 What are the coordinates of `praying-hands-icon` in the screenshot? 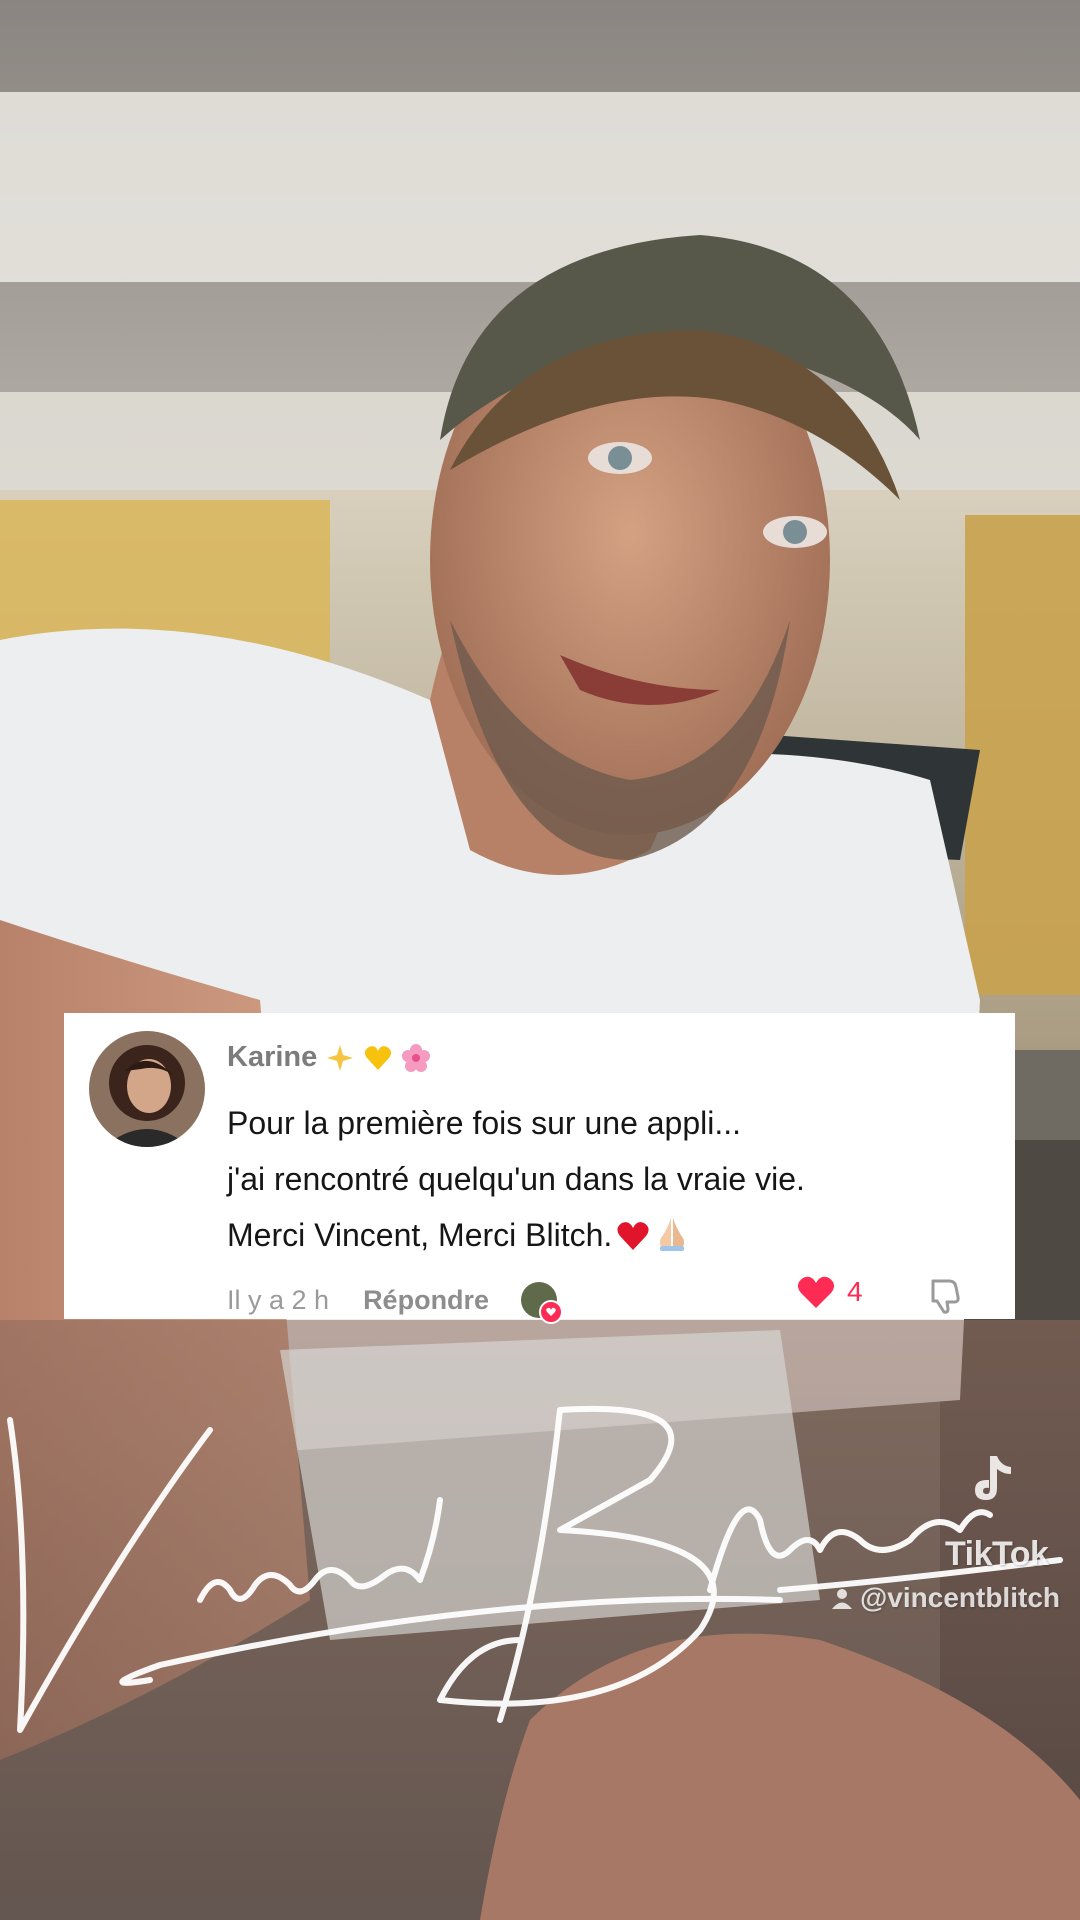 It's located at (672, 1234).